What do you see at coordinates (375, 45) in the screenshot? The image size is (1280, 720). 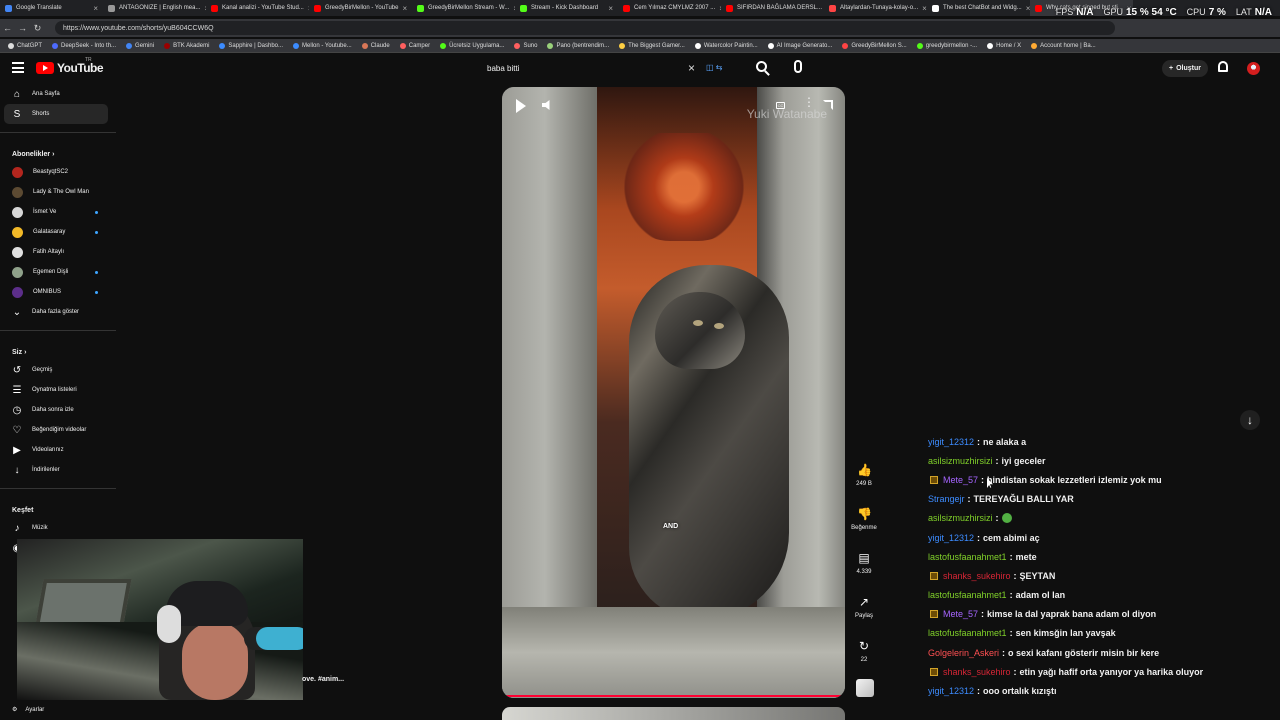 I see `bookmark-item: Claude` at bounding box center [375, 45].